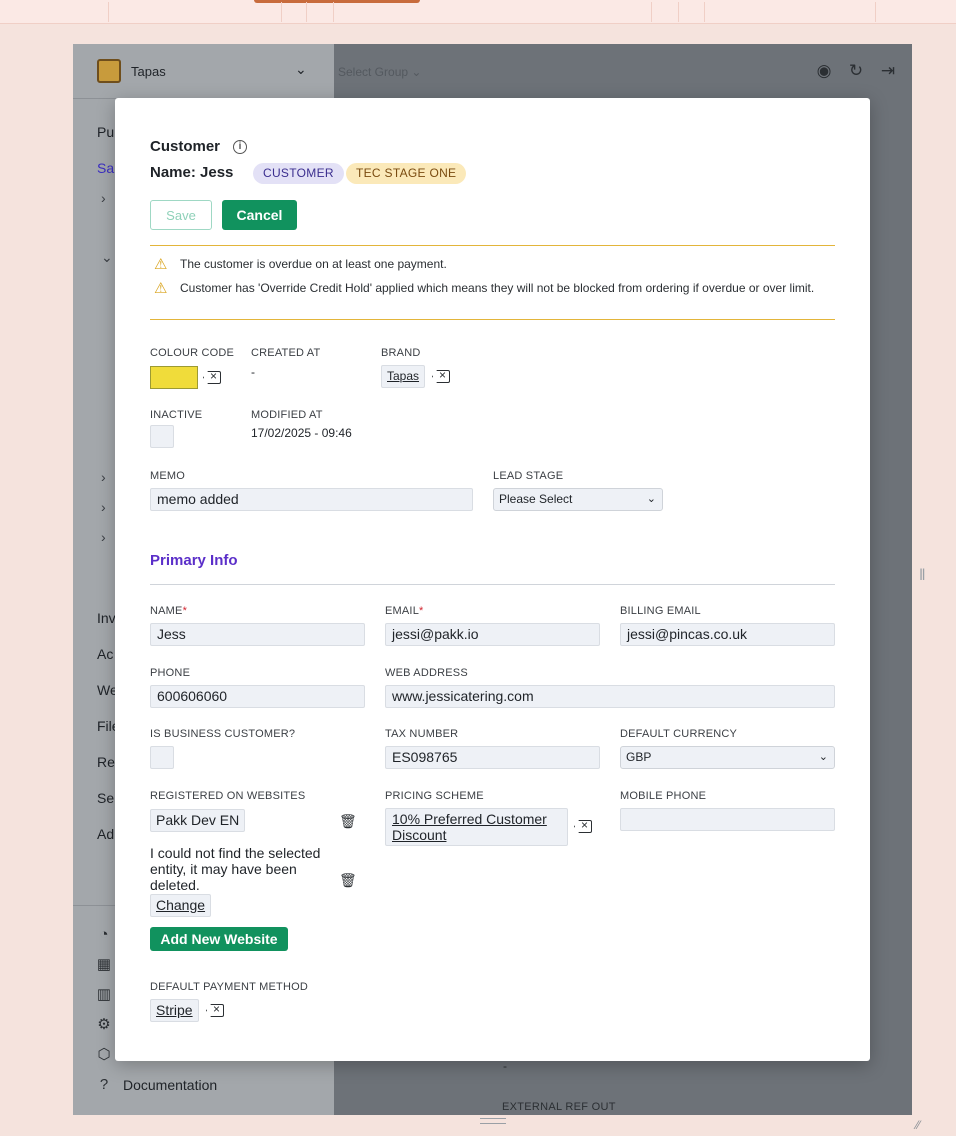 This screenshot has height=1136, width=956. I want to click on package-icon: ⬡, so click(104, 1055).